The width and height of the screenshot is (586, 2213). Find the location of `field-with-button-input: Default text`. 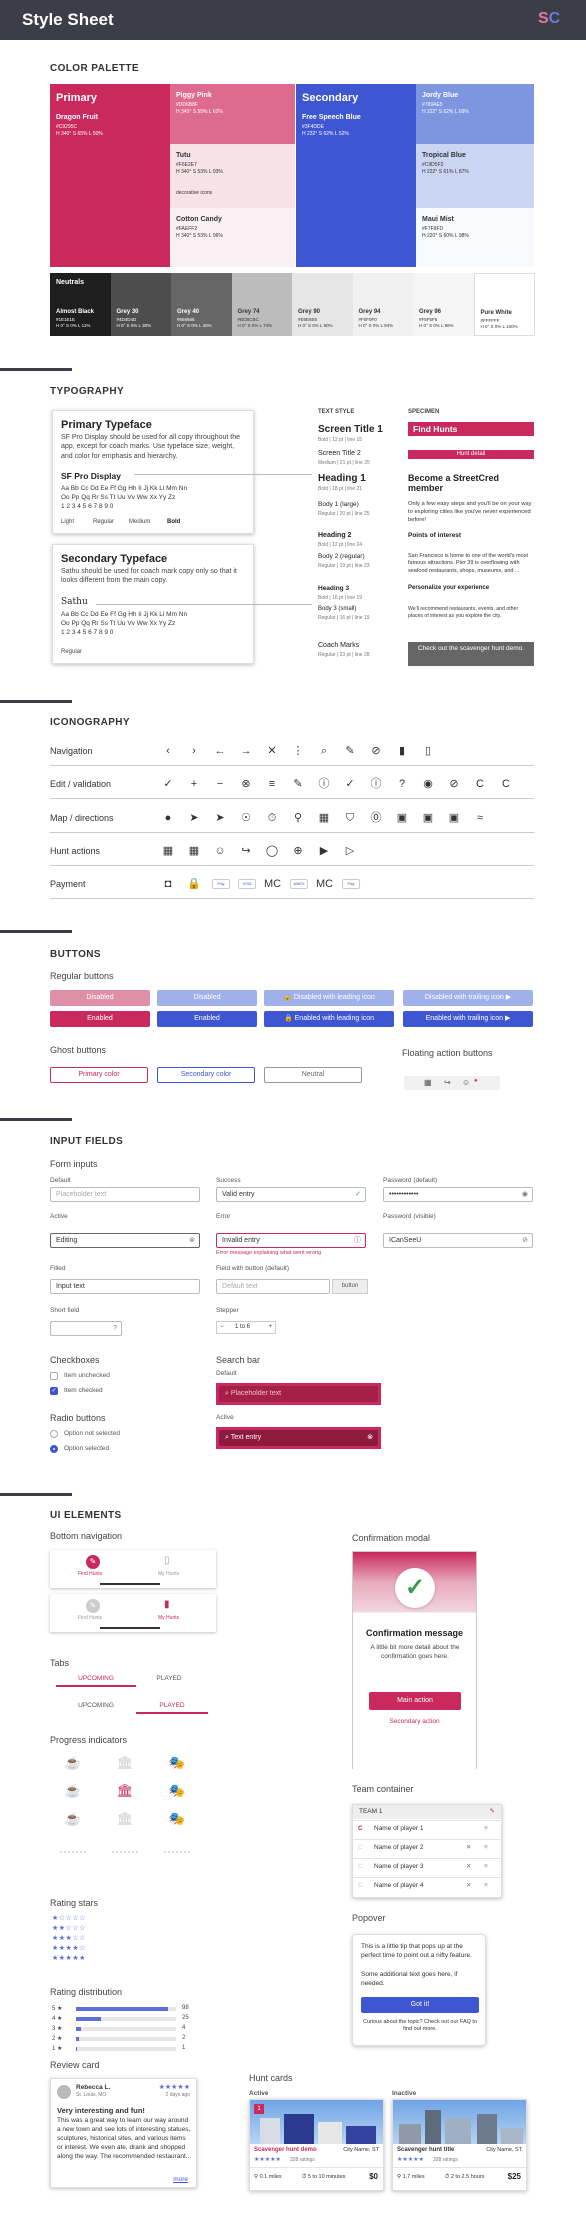

field-with-button-input: Default text is located at coordinates (273, 1286).